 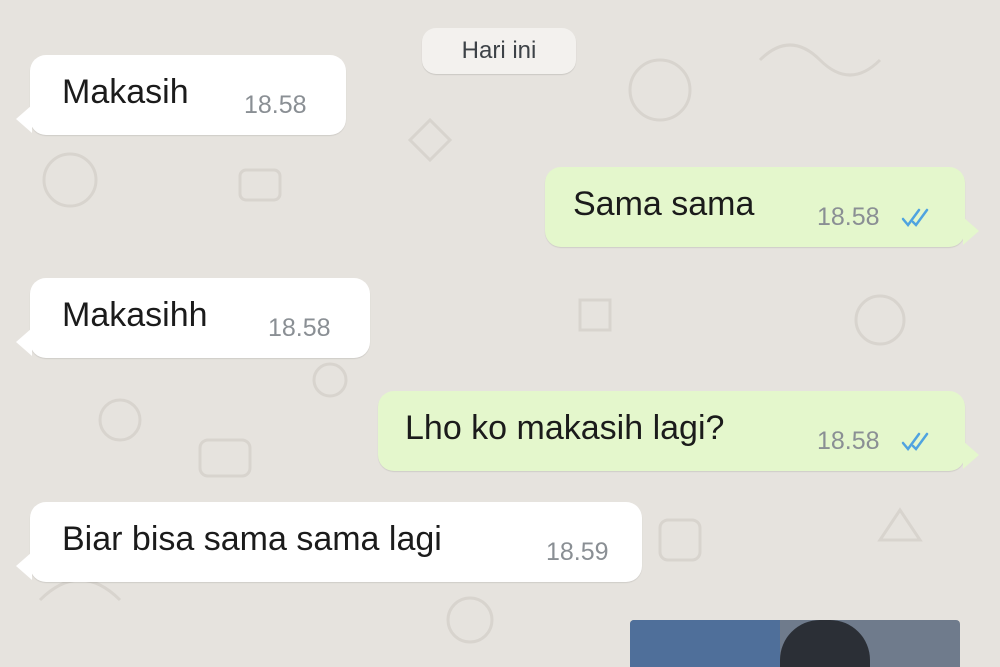 What do you see at coordinates (664, 204) in the screenshot?
I see `message-text: Sama sama` at bounding box center [664, 204].